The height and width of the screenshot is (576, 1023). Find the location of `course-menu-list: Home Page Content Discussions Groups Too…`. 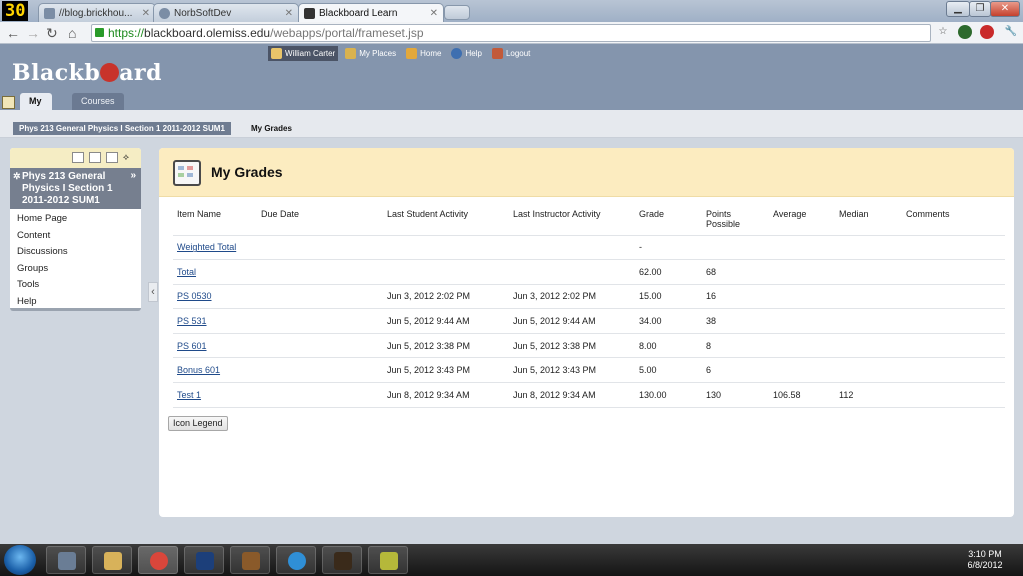

course-menu-list: Home Page Content Discussions Groups Too… is located at coordinates (75, 259).